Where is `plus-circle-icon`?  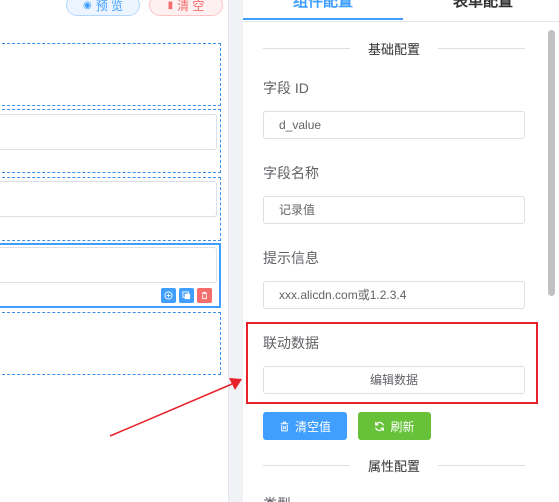
plus-circle-icon is located at coordinates (168, 295).